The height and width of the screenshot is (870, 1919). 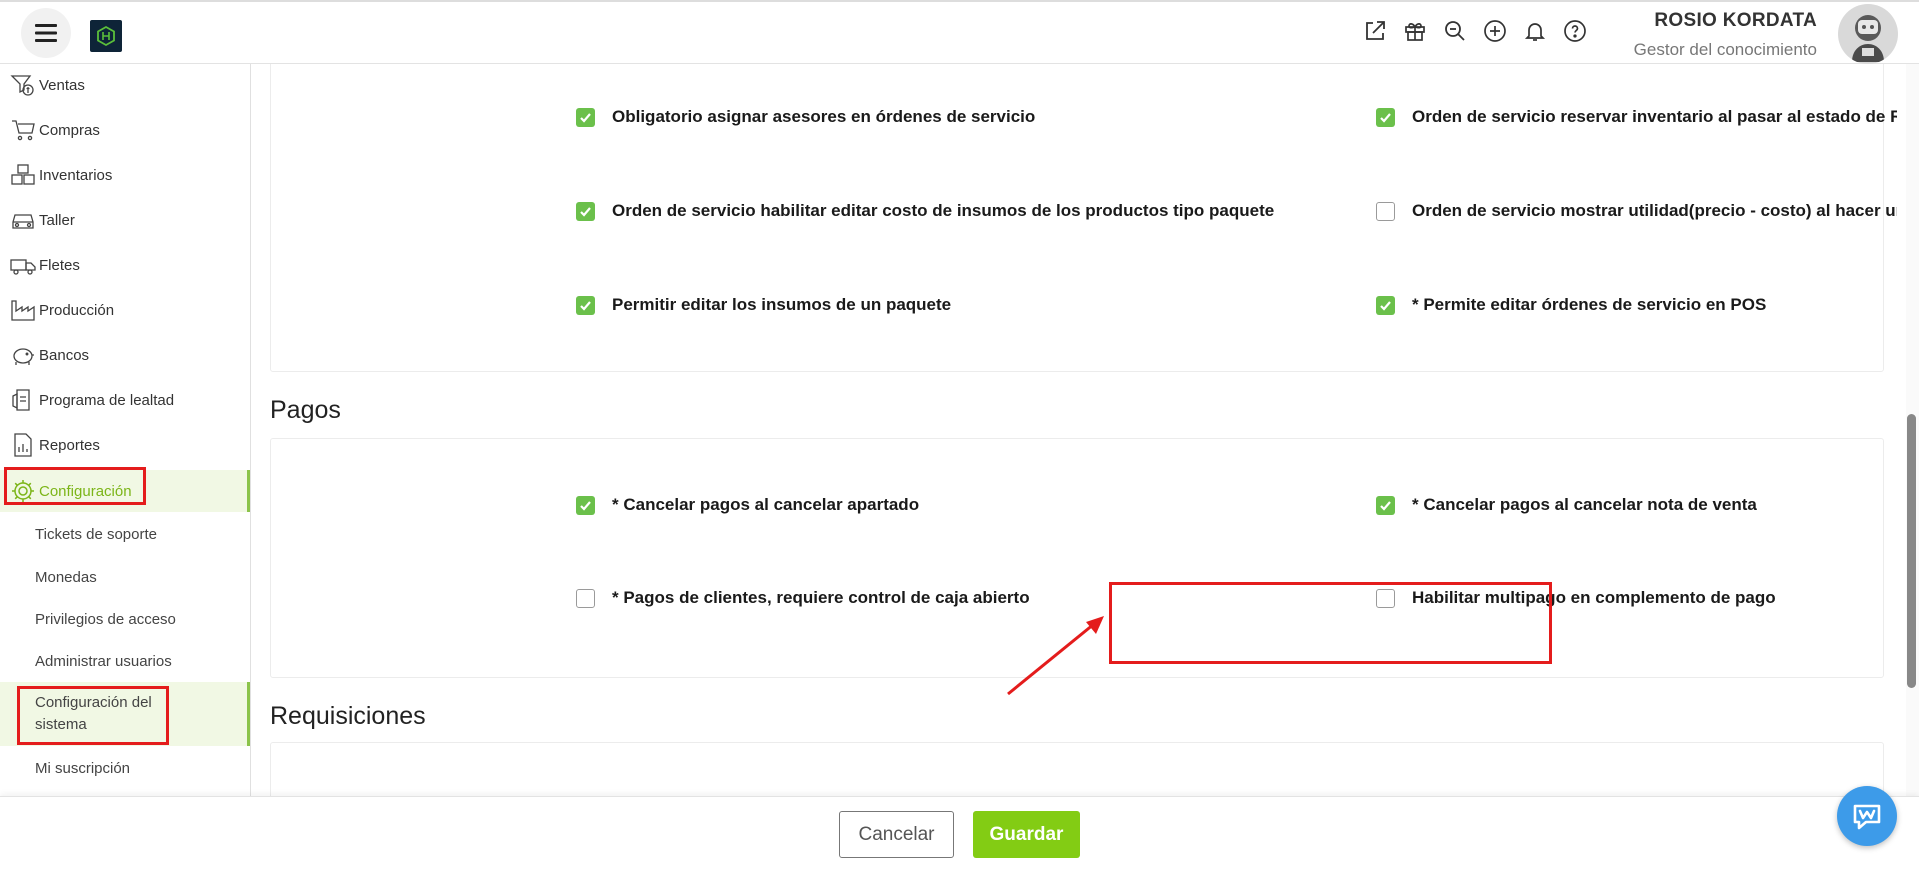 I want to click on requisitions-options-card, so click(x=1077, y=769).